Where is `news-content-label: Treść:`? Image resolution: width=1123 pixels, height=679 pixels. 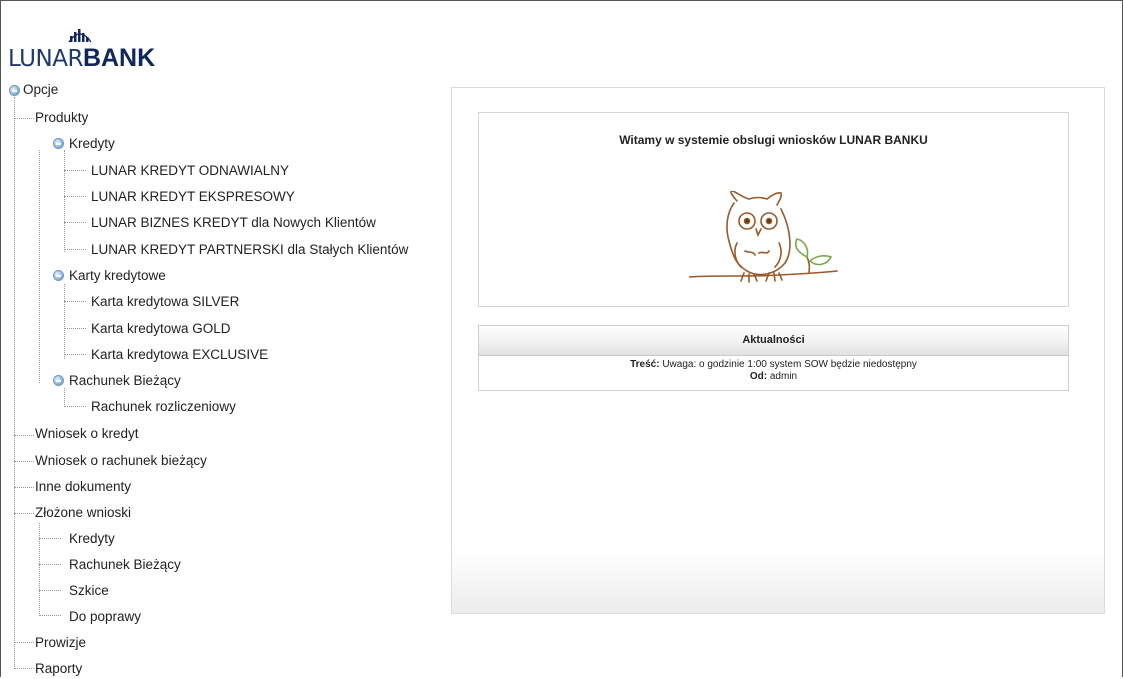 news-content-label: Treść: is located at coordinates (645, 364).